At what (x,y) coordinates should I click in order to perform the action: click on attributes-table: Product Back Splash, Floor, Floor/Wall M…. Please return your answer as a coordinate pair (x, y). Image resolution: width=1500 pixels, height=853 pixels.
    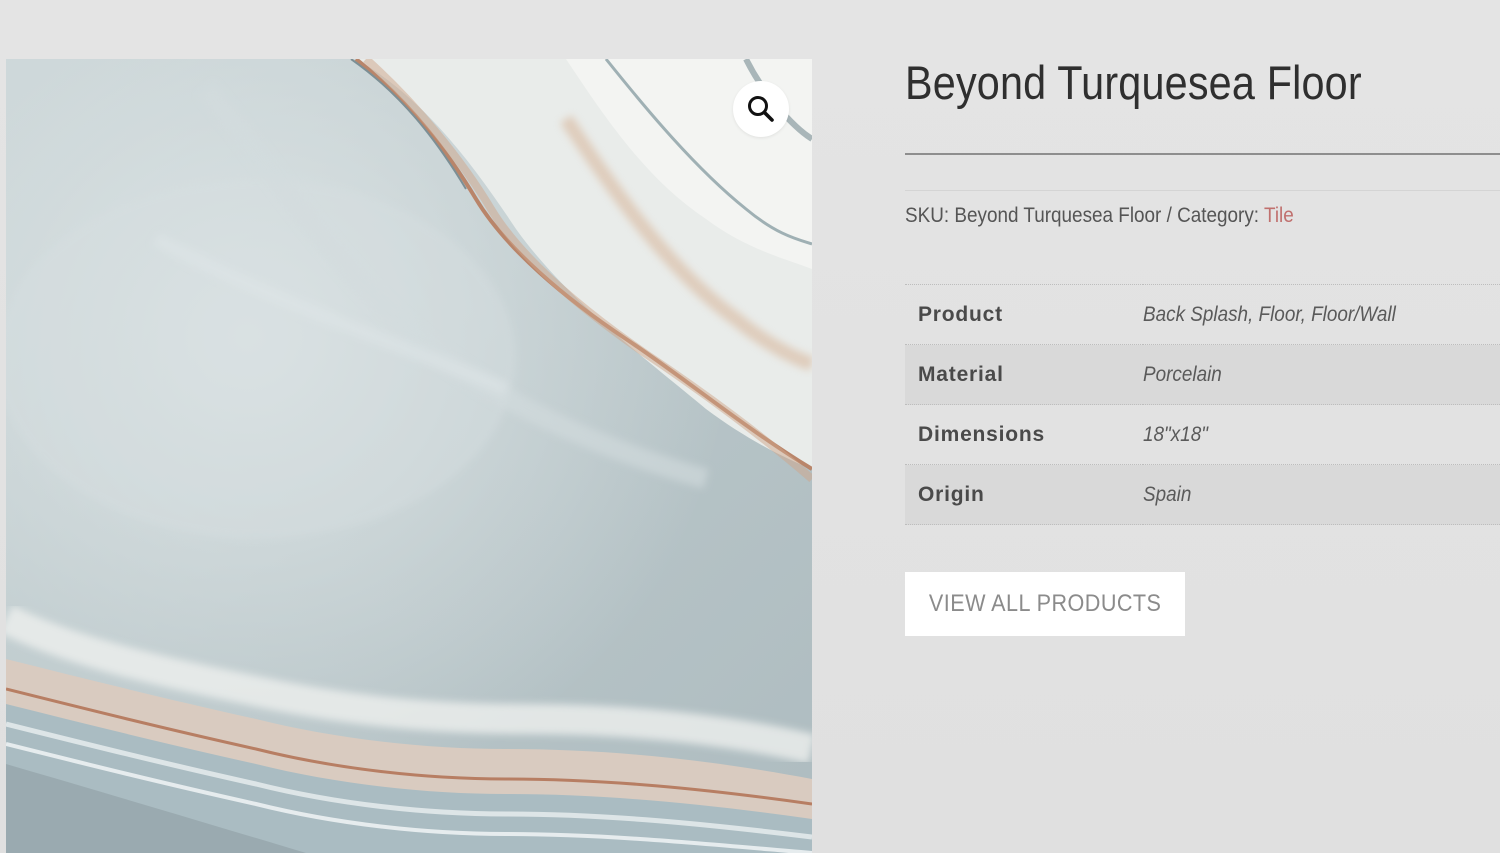
    Looking at the image, I should click on (1202, 404).